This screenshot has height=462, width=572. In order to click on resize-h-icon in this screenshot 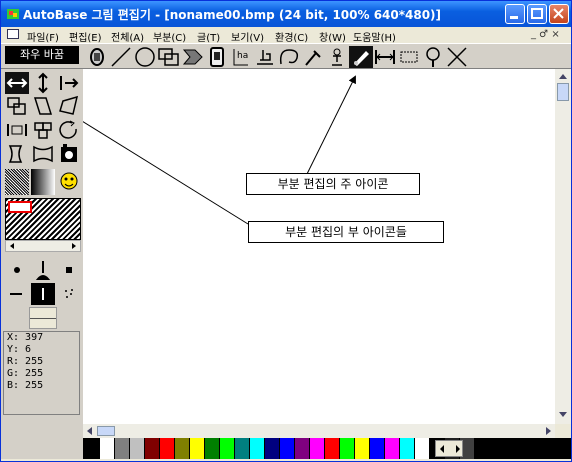, I will do `click(385, 57)`.